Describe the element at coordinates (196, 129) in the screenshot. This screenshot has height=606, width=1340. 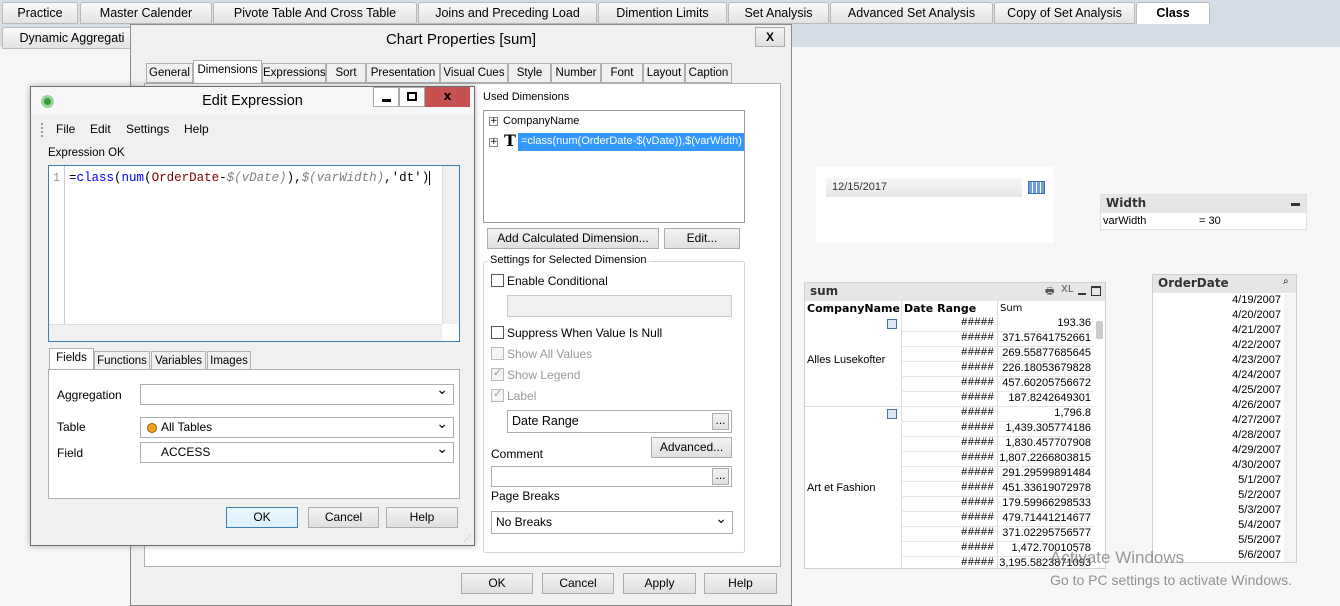
I see `menu-help: Help` at that location.